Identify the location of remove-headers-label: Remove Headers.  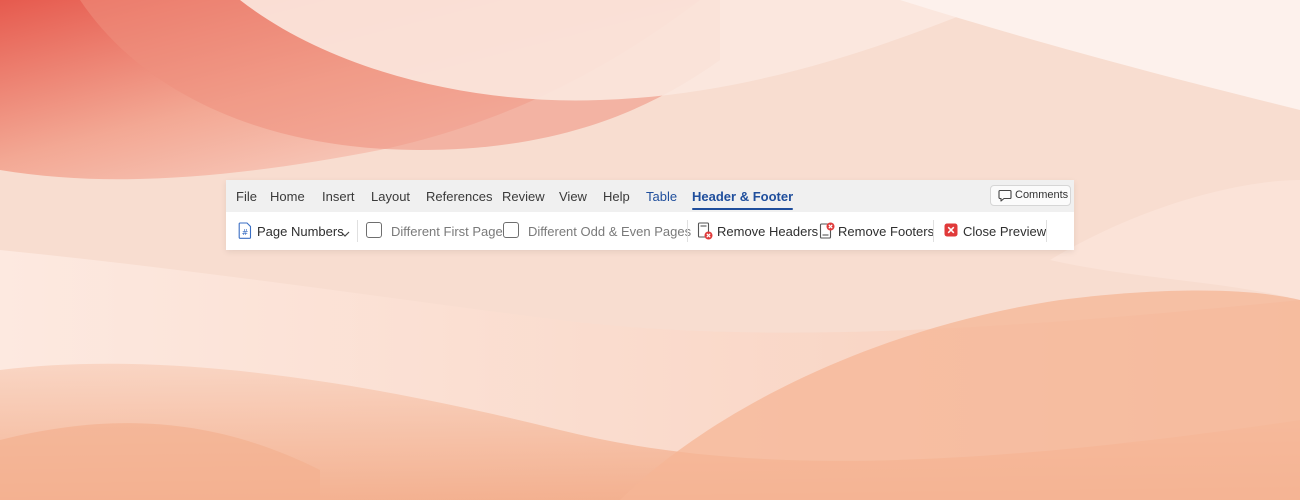
(768, 231).